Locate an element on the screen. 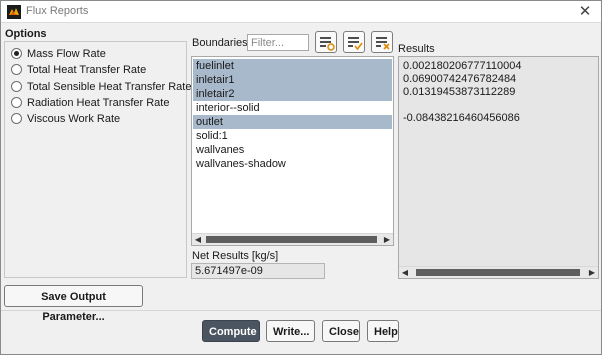 The image size is (602, 355). result-line: 0.06900742476782484 is located at coordinates (460, 79).